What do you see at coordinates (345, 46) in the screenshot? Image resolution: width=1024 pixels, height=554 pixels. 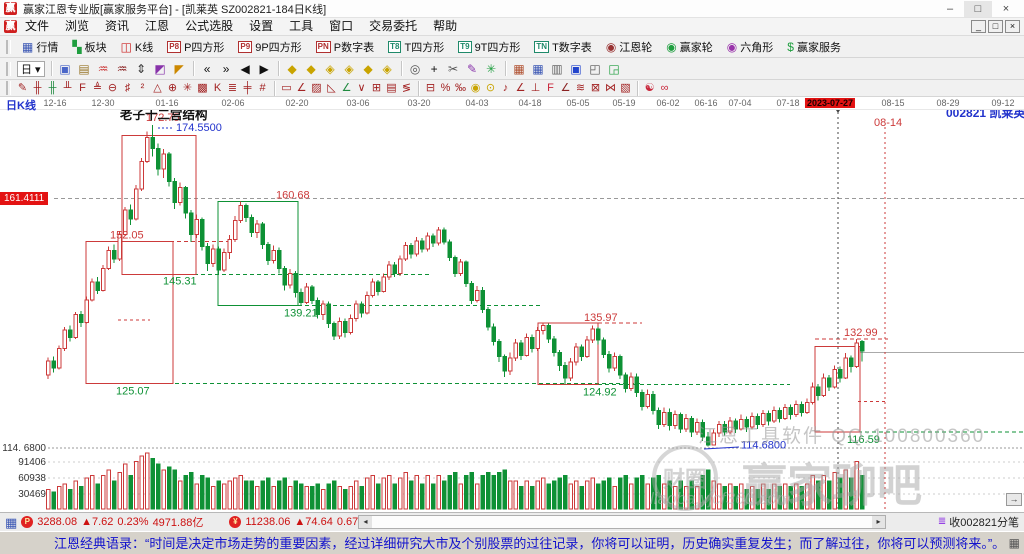 I see `toolbar-button-P数字表: PN P数字表` at bounding box center [345, 46].